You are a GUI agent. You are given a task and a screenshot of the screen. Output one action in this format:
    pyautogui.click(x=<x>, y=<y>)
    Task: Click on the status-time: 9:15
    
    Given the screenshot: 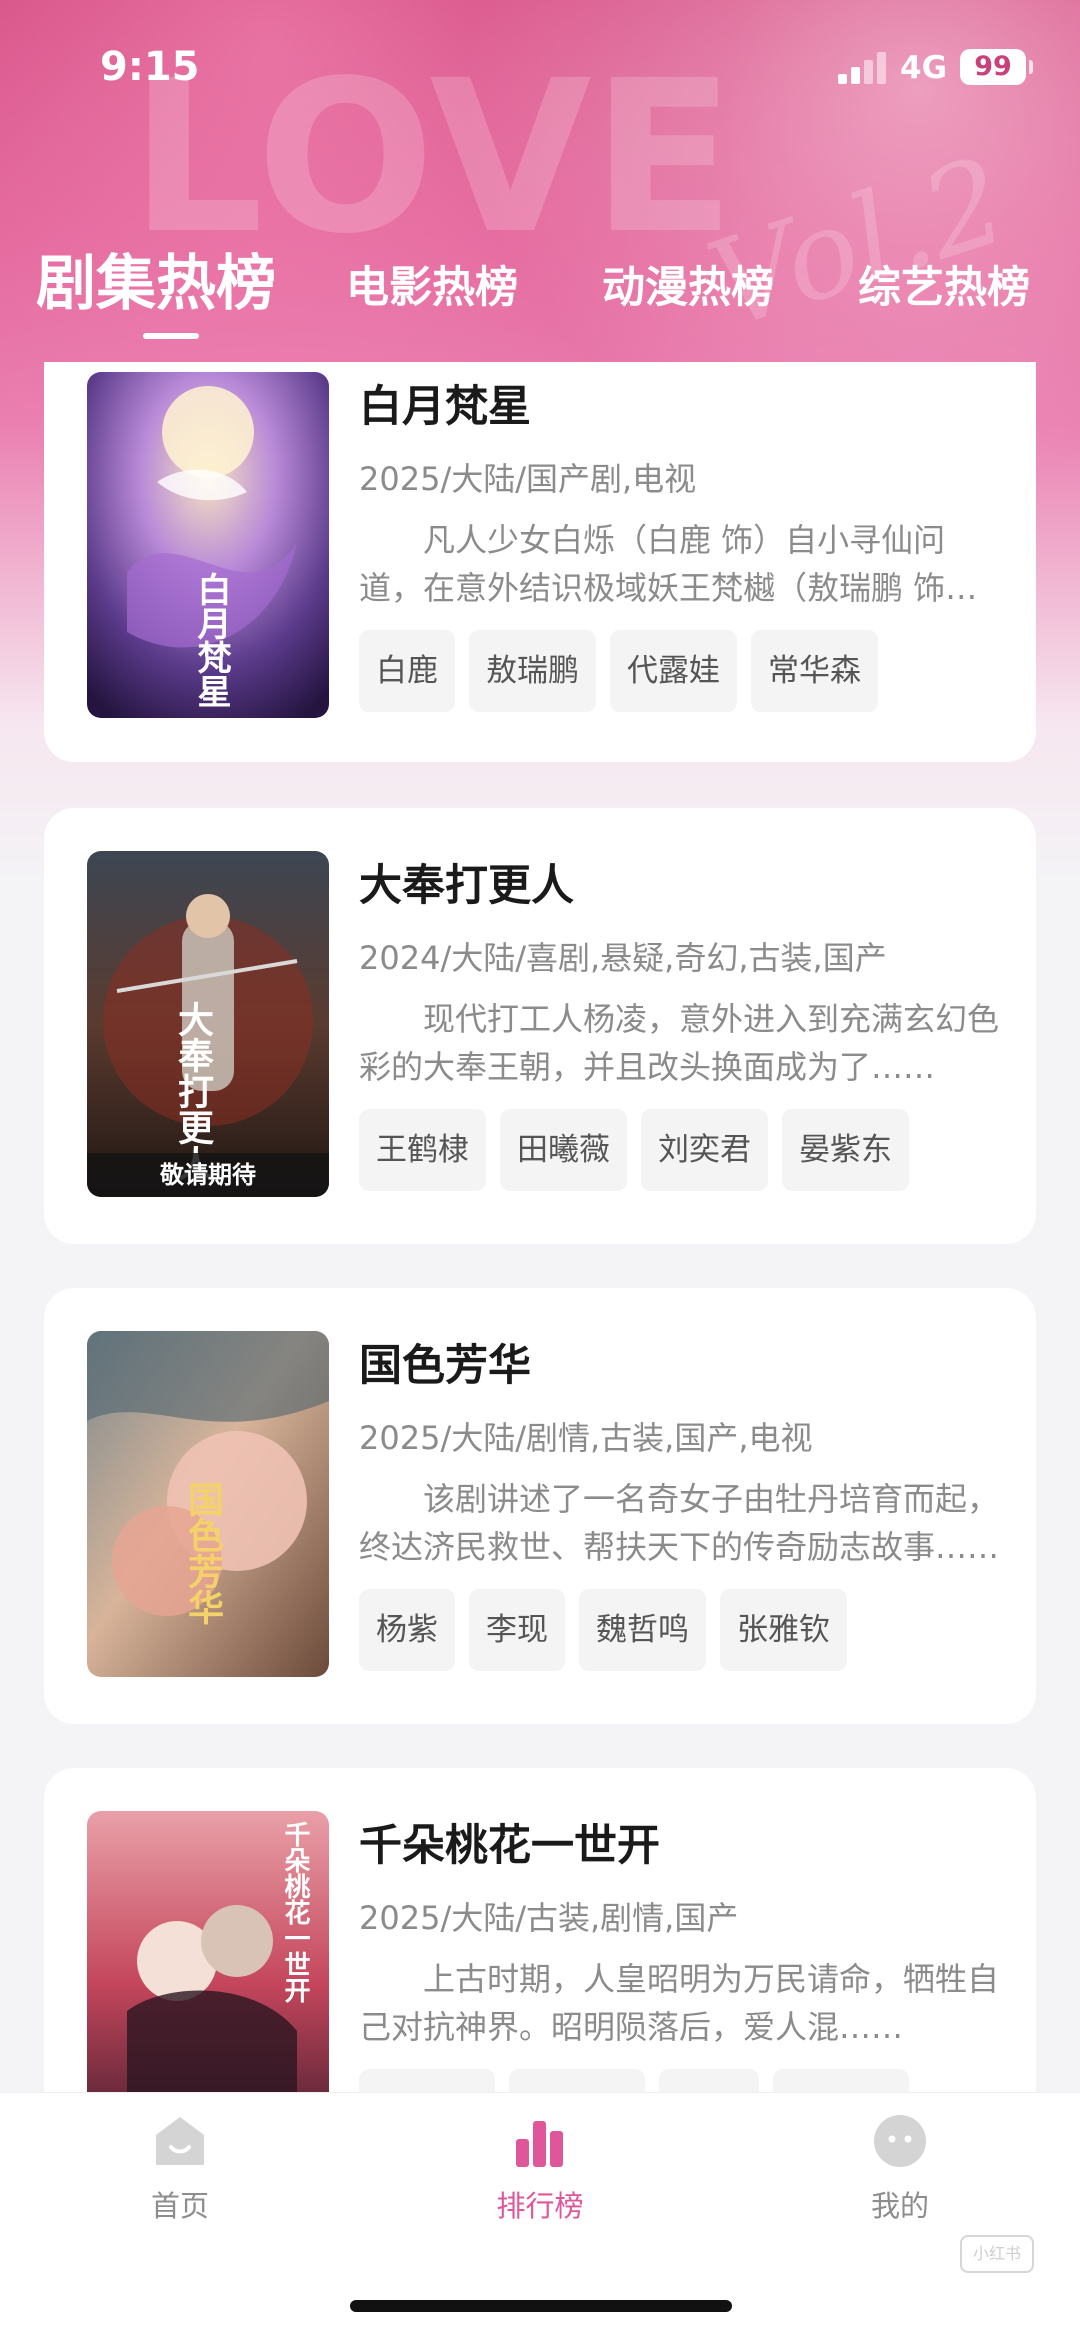 What is the action you would take?
    pyautogui.click(x=150, y=67)
    